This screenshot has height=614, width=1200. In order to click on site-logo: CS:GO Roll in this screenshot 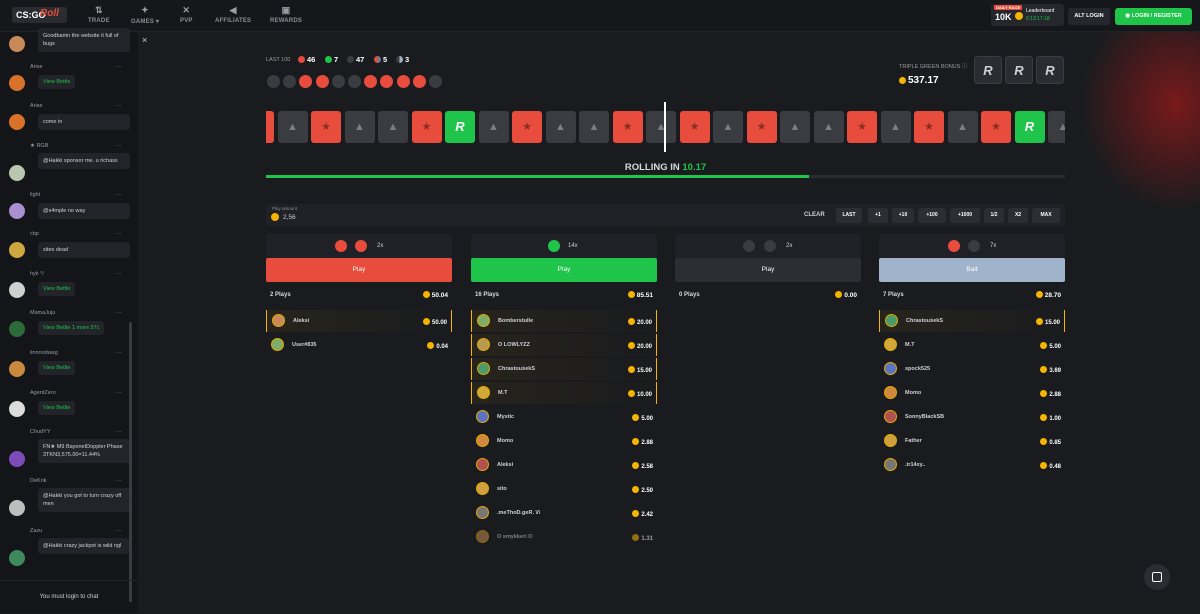, I will do `click(39, 15)`.